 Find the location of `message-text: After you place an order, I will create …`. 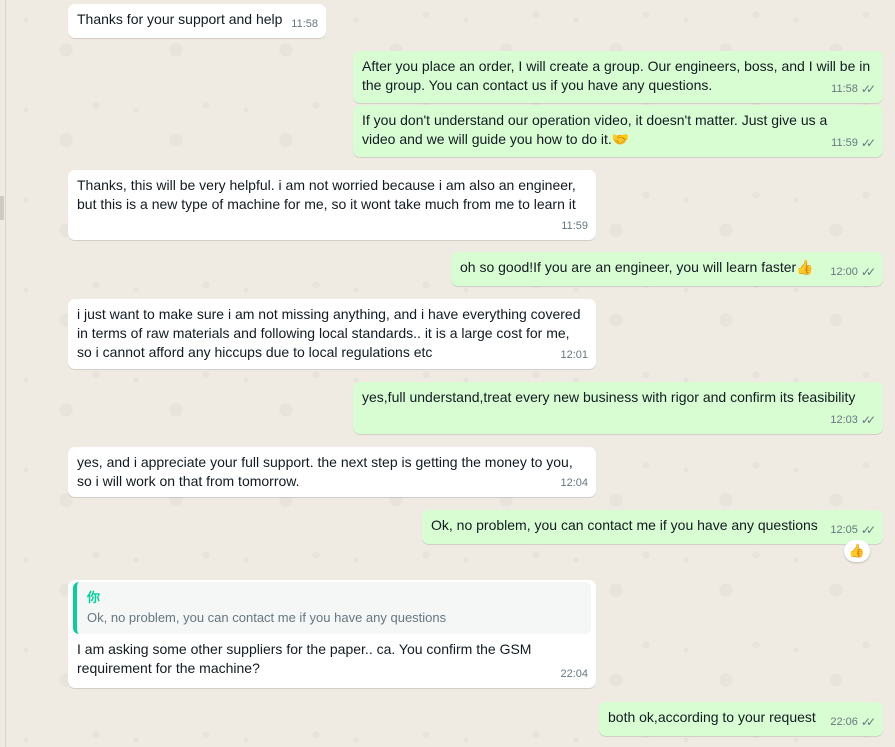

message-text: After you place an order, I will create … is located at coordinates (616, 75).